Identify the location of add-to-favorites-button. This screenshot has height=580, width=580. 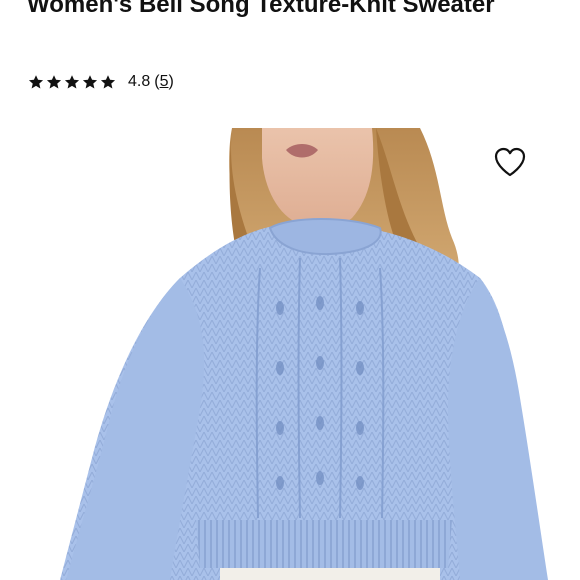
(510, 162).